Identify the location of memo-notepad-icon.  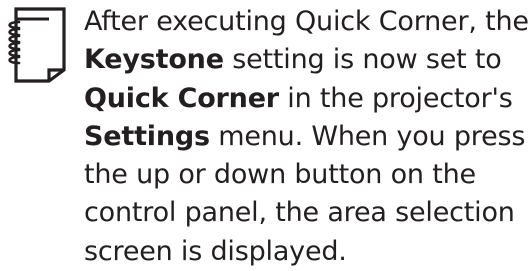
(37, 45).